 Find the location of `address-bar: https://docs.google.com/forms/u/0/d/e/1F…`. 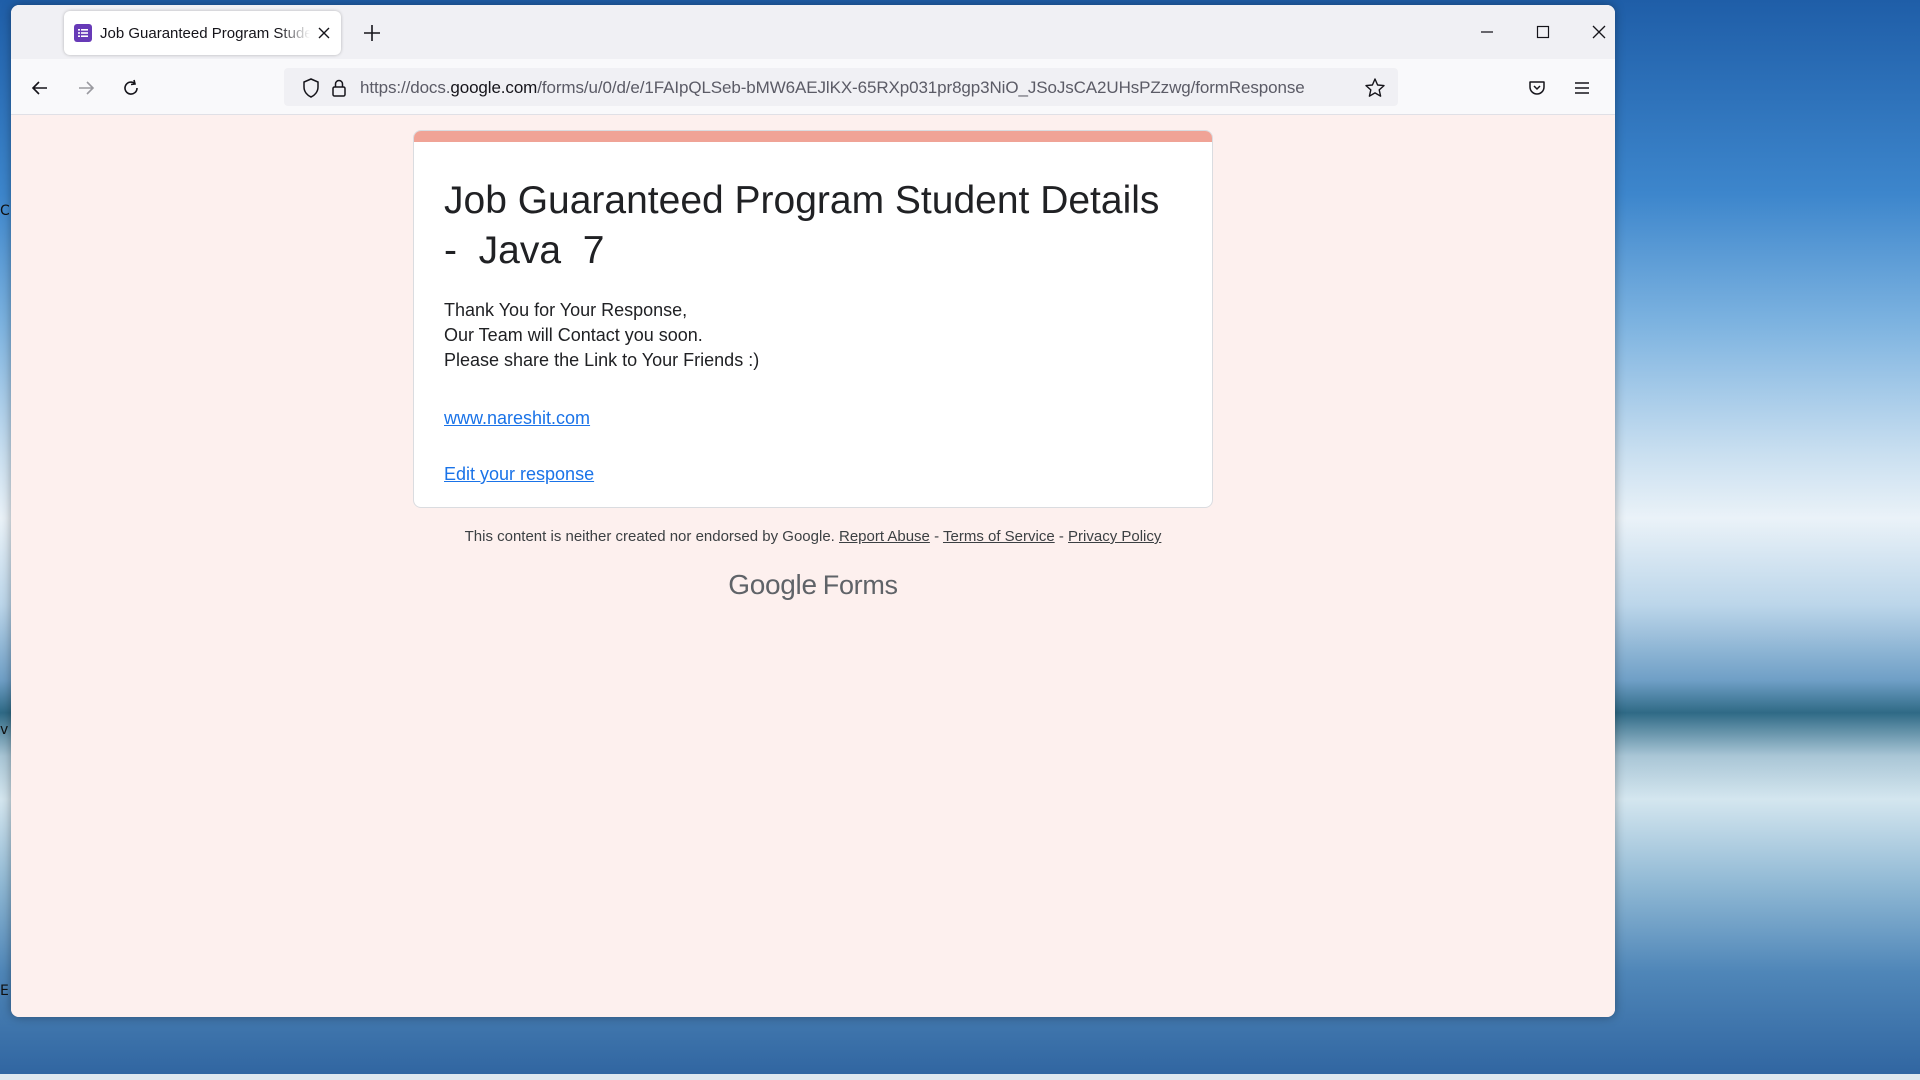

address-bar: https://docs.google.com/forms/u/0/d/e/1F… is located at coordinates (841, 87).